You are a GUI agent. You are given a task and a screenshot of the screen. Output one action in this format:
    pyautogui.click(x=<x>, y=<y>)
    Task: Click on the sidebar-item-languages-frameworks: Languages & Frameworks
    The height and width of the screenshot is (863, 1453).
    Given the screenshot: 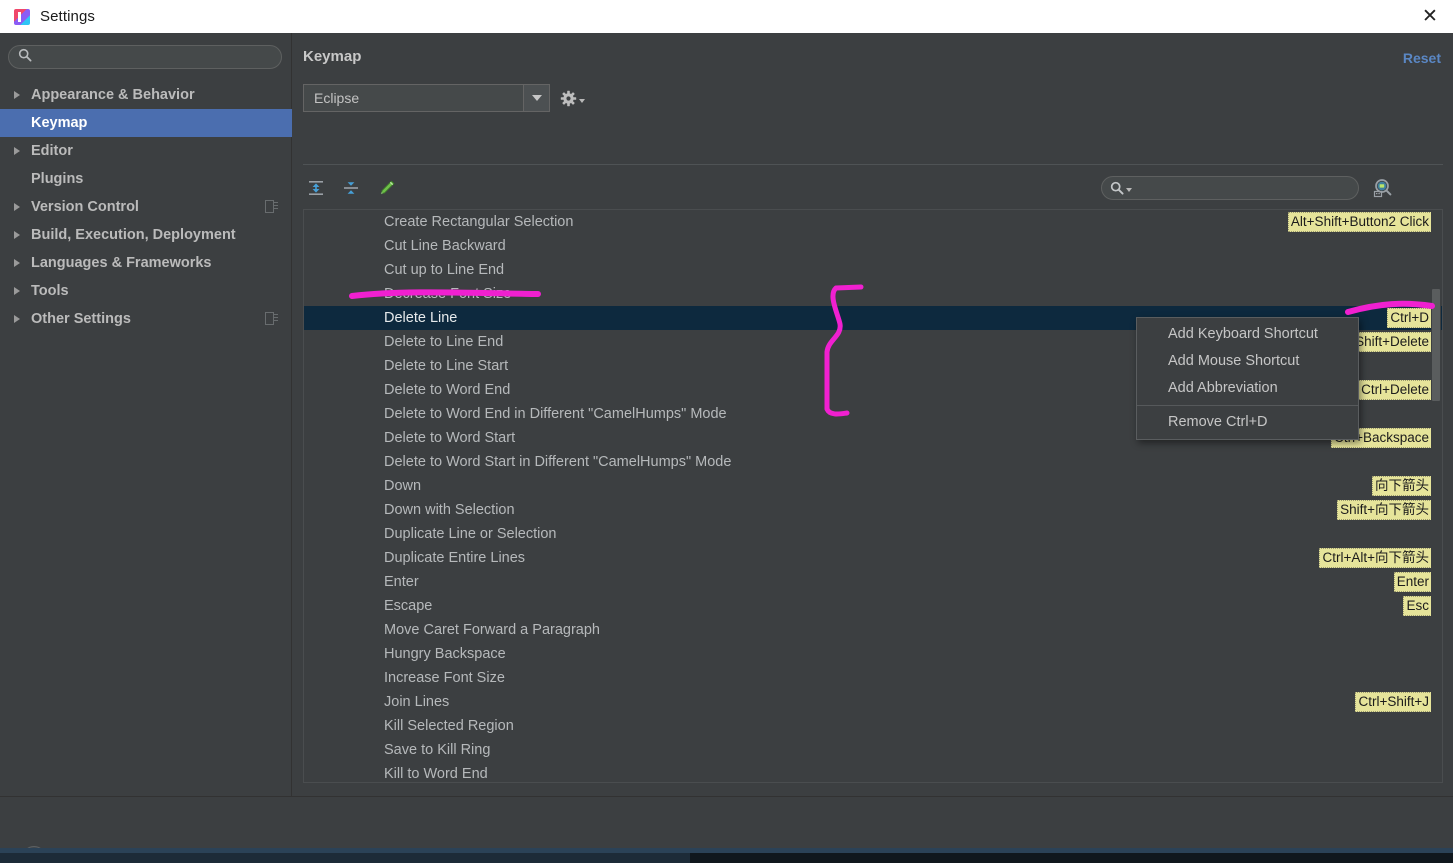 What is the action you would take?
    pyautogui.click(x=146, y=263)
    